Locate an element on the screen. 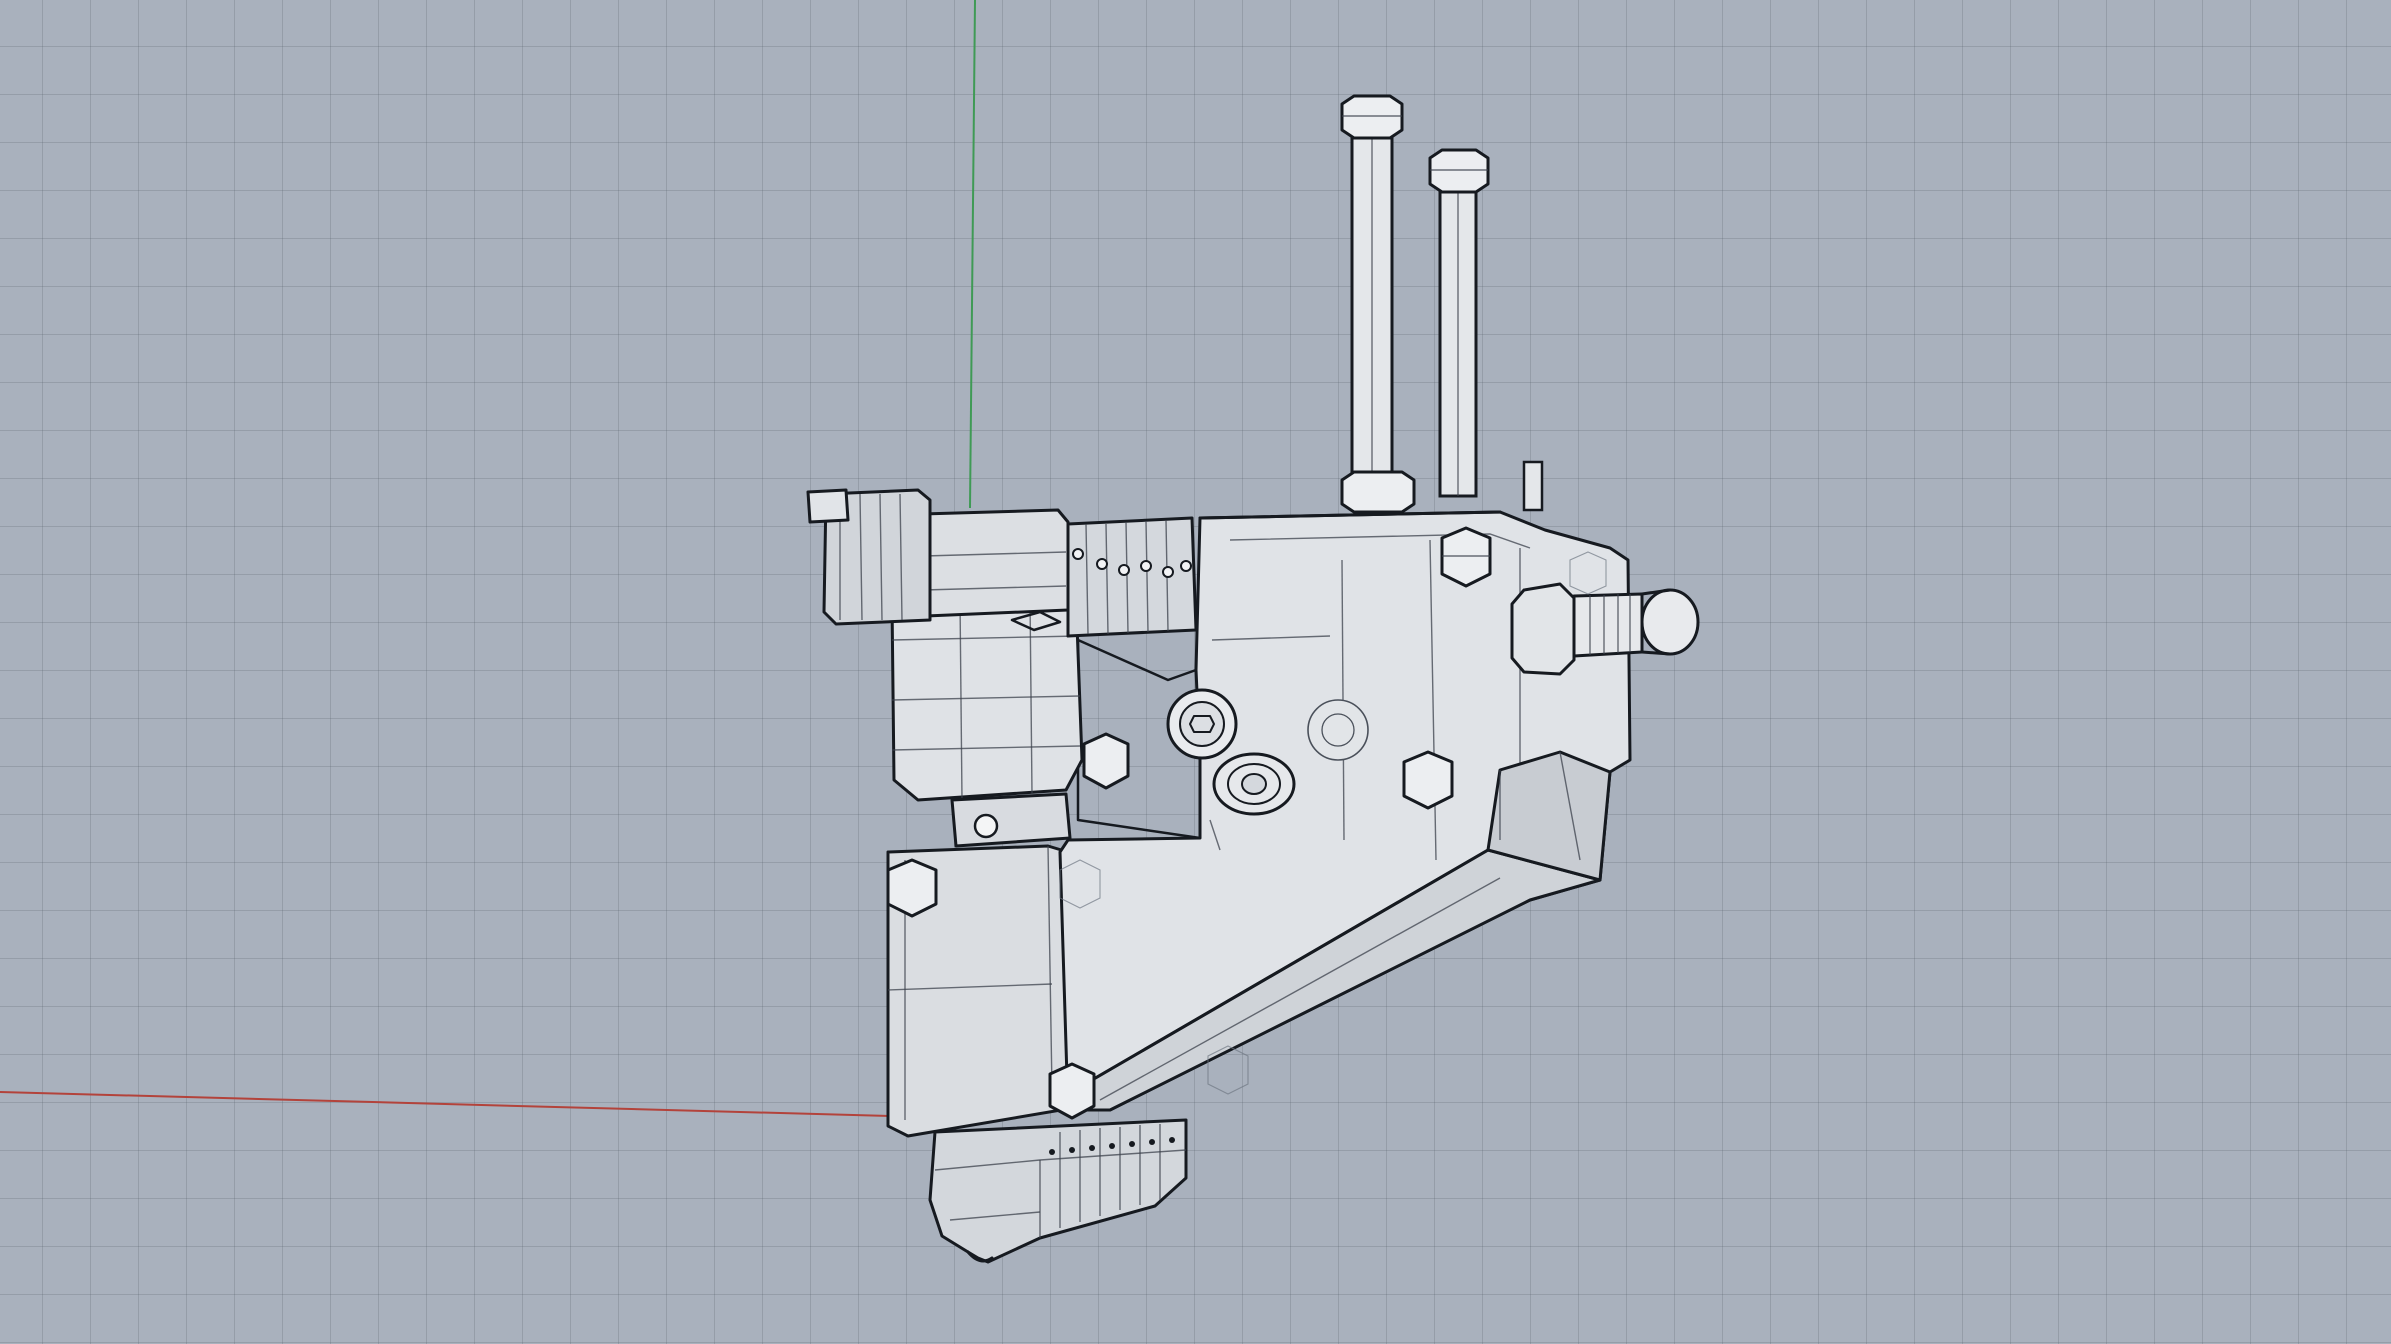 The height and width of the screenshot is (1344, 2391). heatsink-block is located at coordinates (987, 722).